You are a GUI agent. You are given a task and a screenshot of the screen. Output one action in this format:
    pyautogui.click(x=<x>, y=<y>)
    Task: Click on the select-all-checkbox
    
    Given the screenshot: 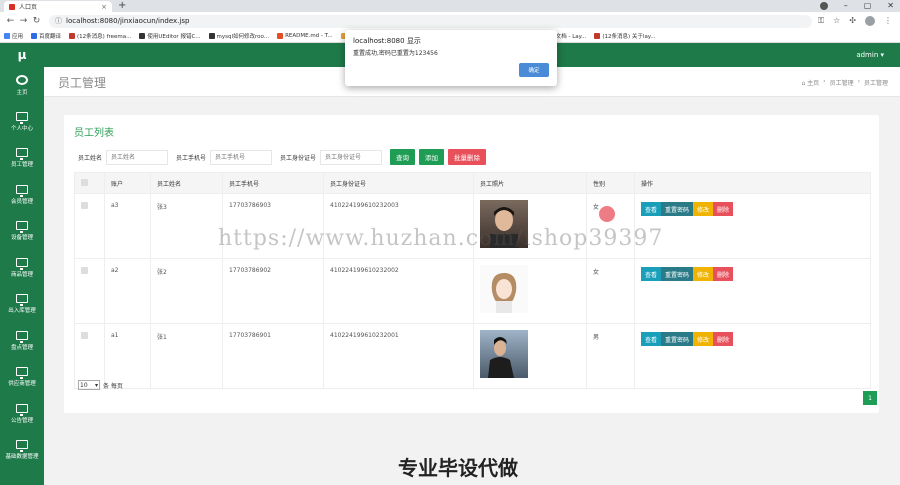 What is the action you would take?
    pyautogui.click(x=84, y=182)
    